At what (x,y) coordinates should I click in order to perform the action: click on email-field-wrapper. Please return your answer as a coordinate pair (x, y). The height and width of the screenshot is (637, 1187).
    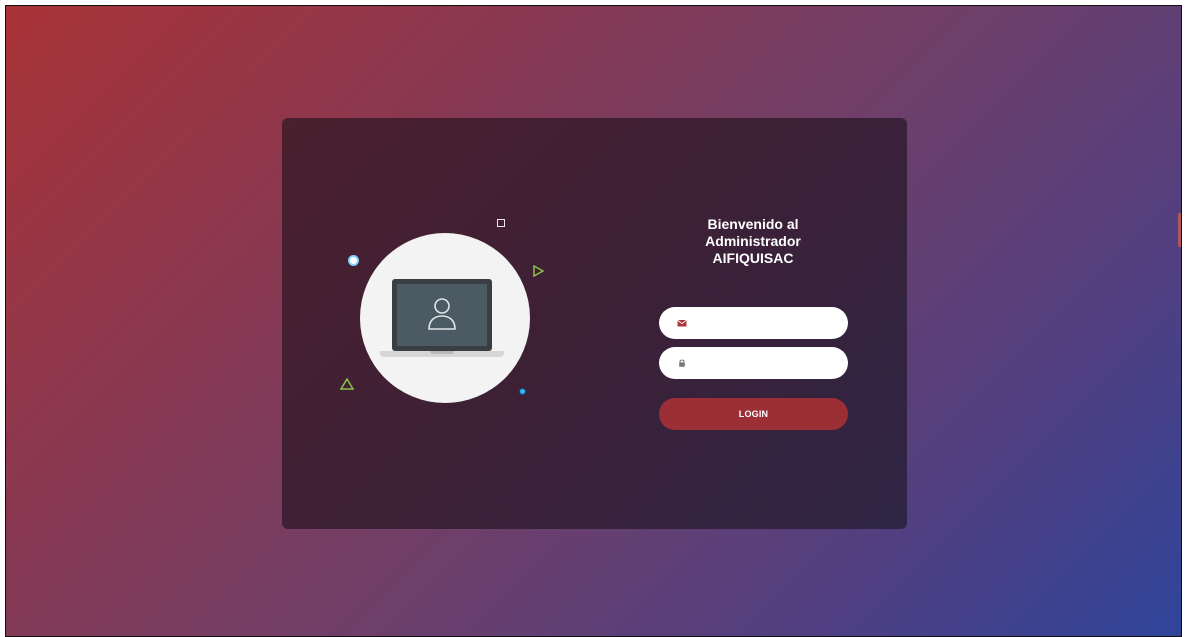
    Looking at the image, I should click on (753, 323).